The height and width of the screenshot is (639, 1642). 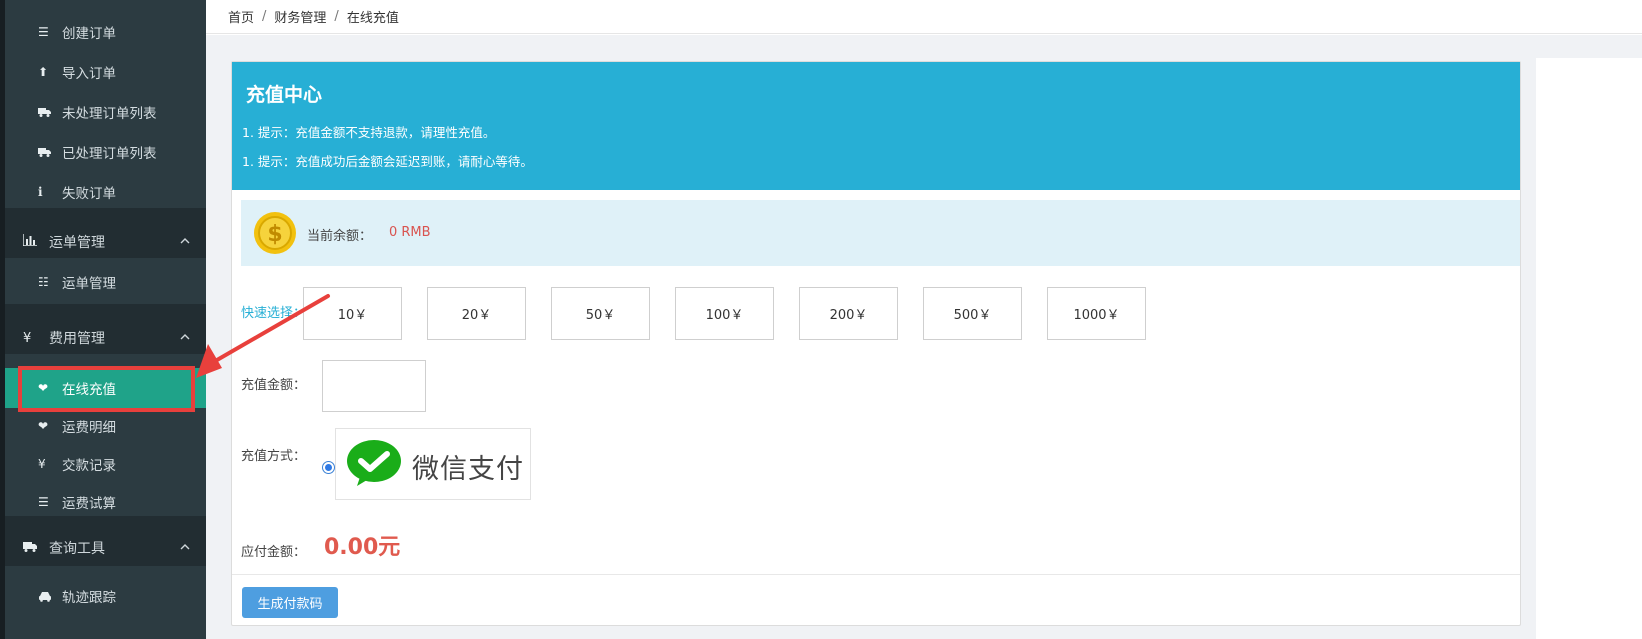 I want to click on coin-icon: $, so click(x=275, y=233).